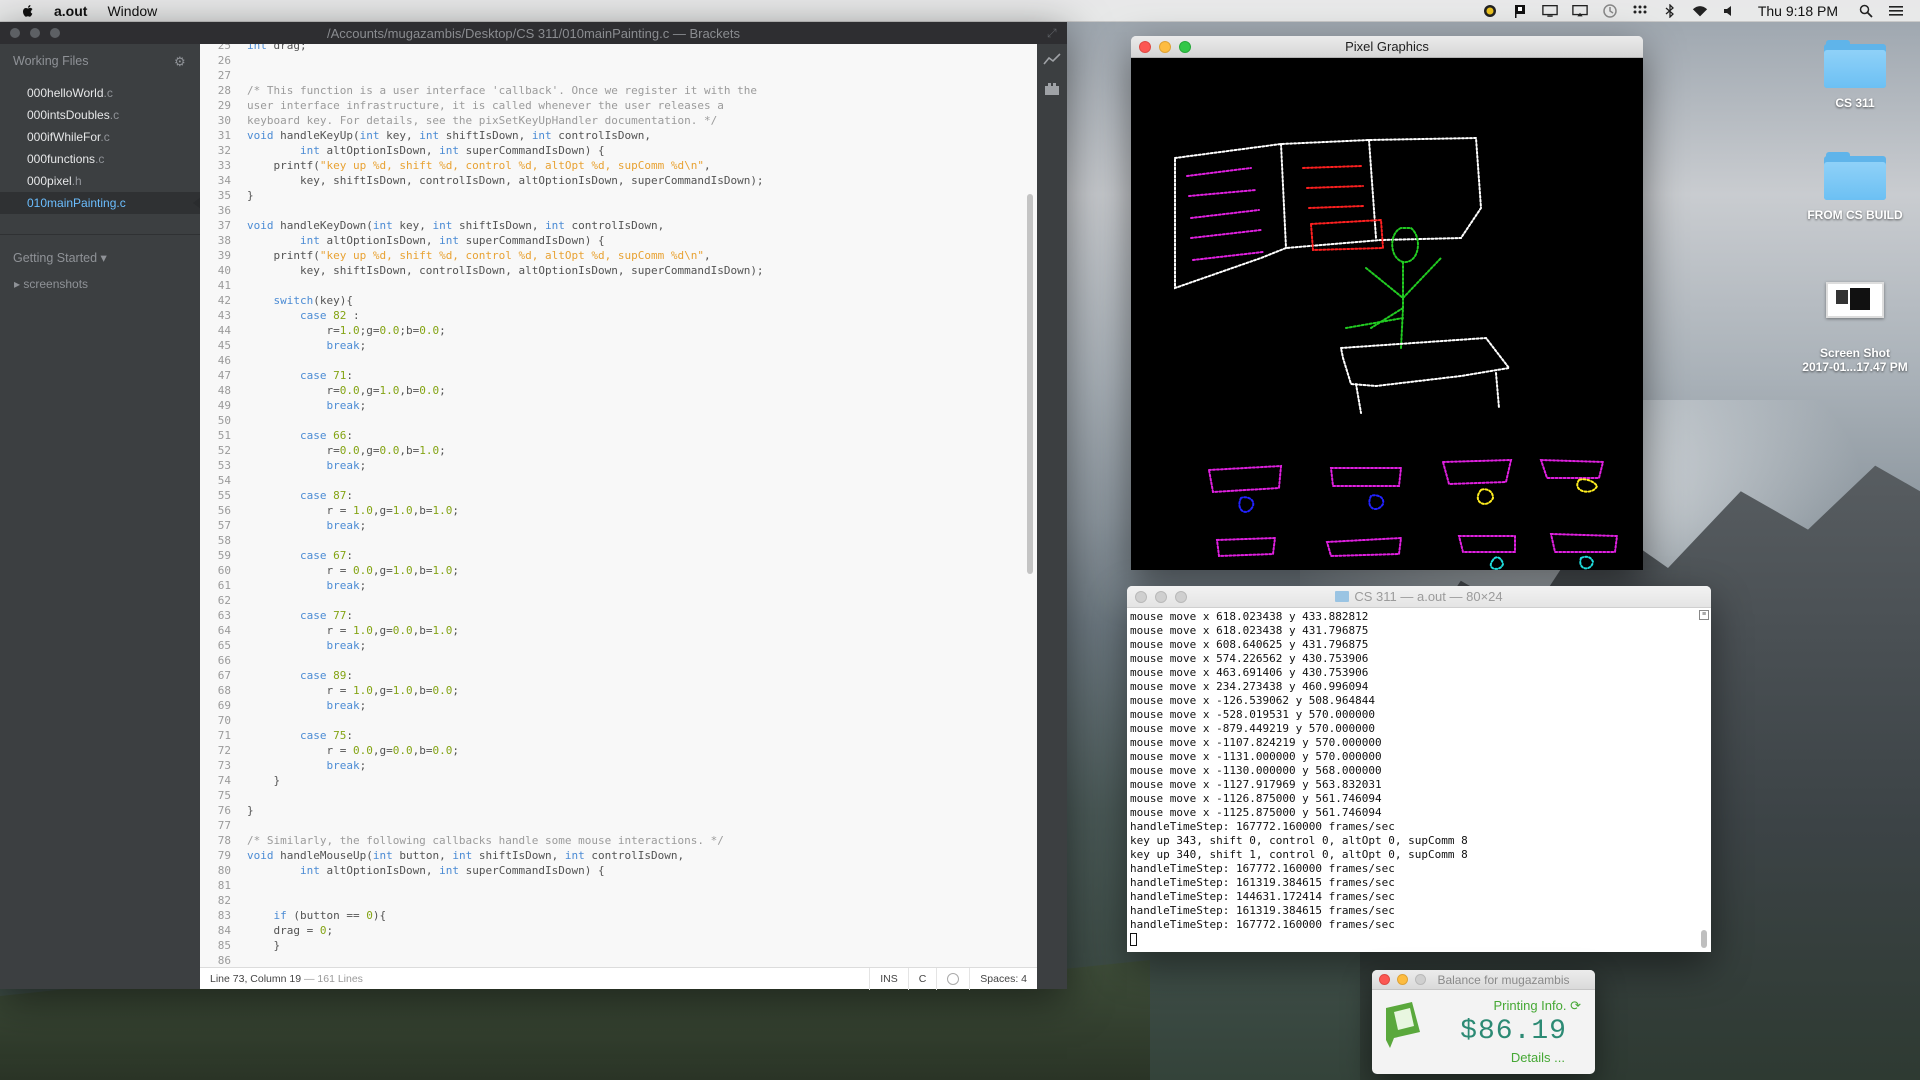  I want to click on code-line: 76}, so click(617, 810).